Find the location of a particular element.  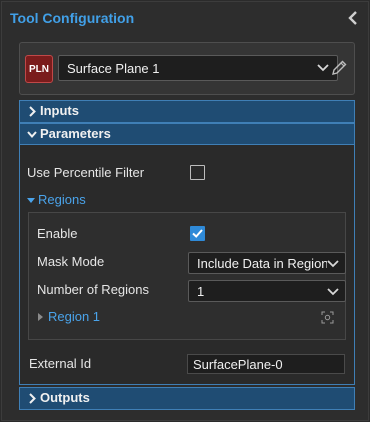

panel-title: Tool Configuration is located at coordinates (72, 18).